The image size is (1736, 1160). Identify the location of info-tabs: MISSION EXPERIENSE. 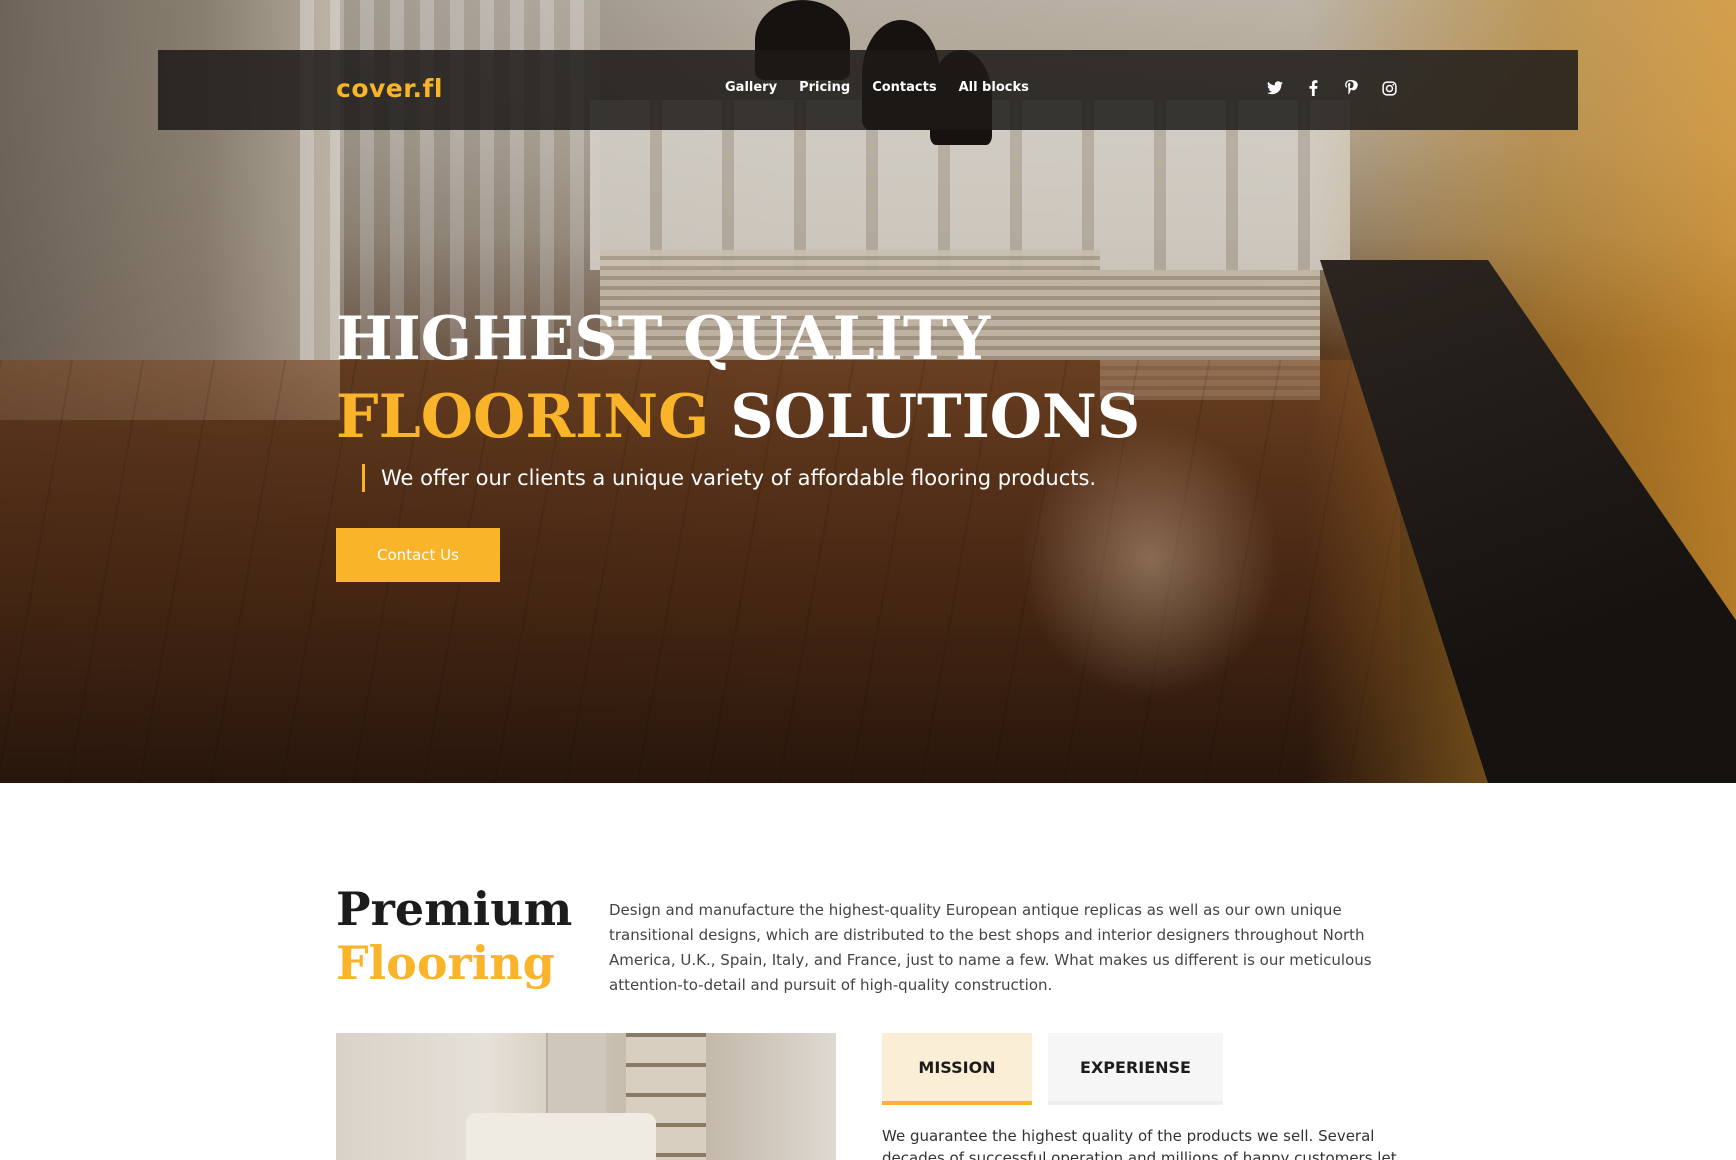
(1052, 1069).